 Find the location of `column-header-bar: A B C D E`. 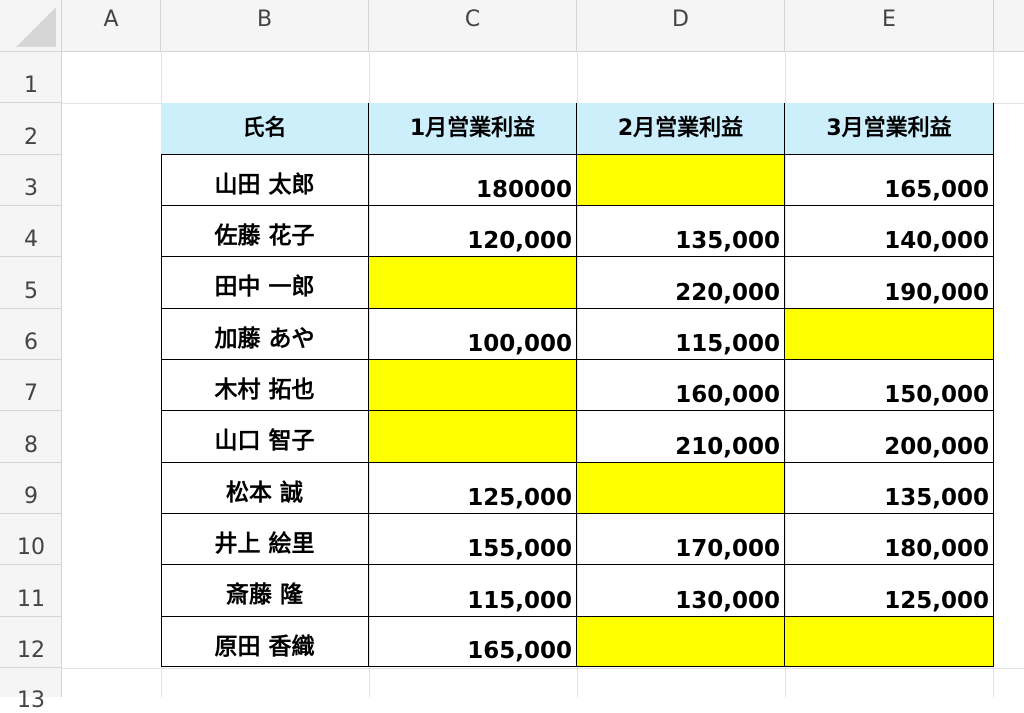

column-header-bar: A B C D E is located at coordinates (512, 26).